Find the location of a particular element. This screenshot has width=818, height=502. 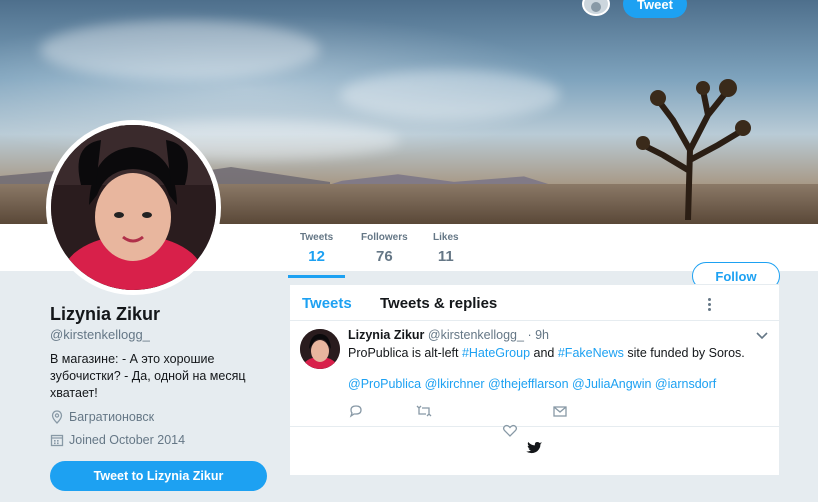

profile-location: Багратионовск is located at coordinates (102, 417).